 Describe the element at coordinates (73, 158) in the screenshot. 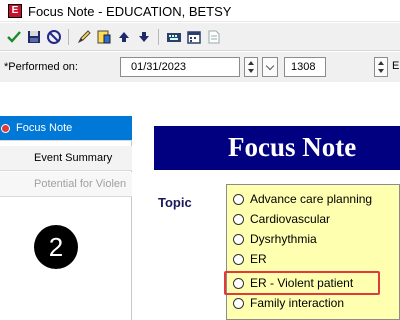

I see `nav-item-label: Event Summary` at that location.